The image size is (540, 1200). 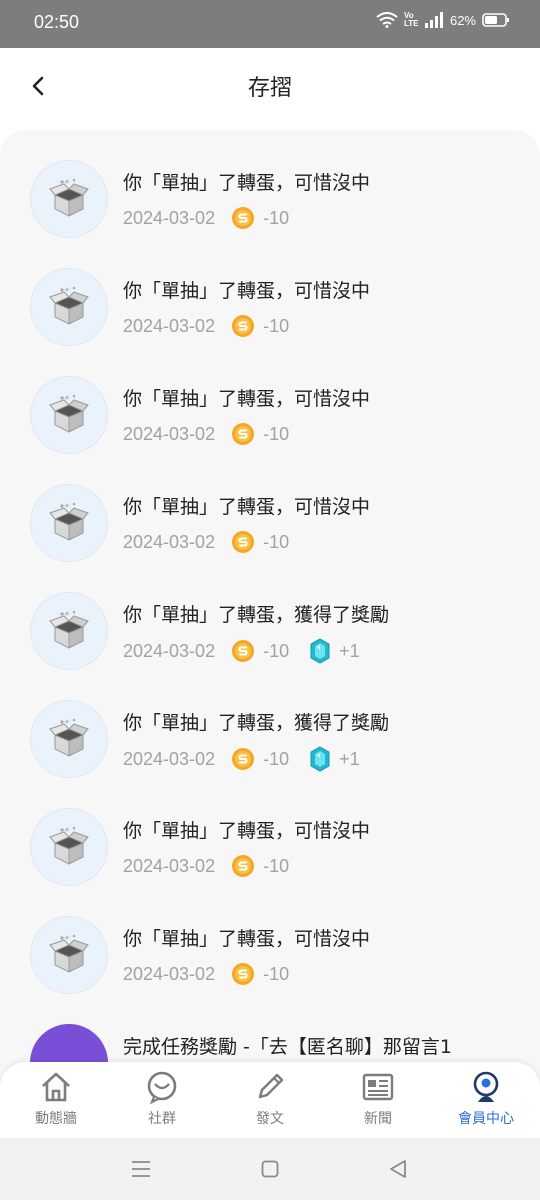 What do you see at coordinates (57, 22) in the screenshot?
I see `status-time: 02:50` at bounding box center [57, 22].